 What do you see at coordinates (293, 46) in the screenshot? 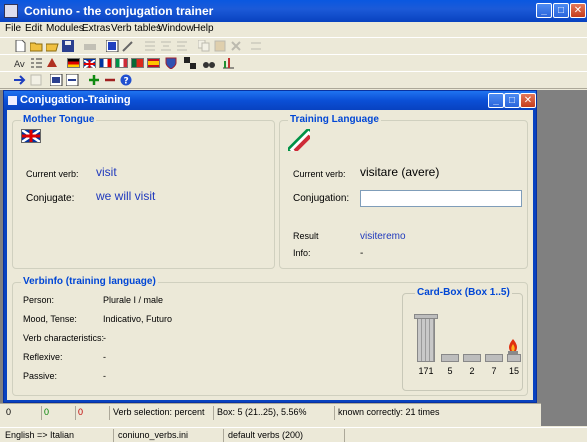
I see `toolbar-main` at bounding box center [293, 46].